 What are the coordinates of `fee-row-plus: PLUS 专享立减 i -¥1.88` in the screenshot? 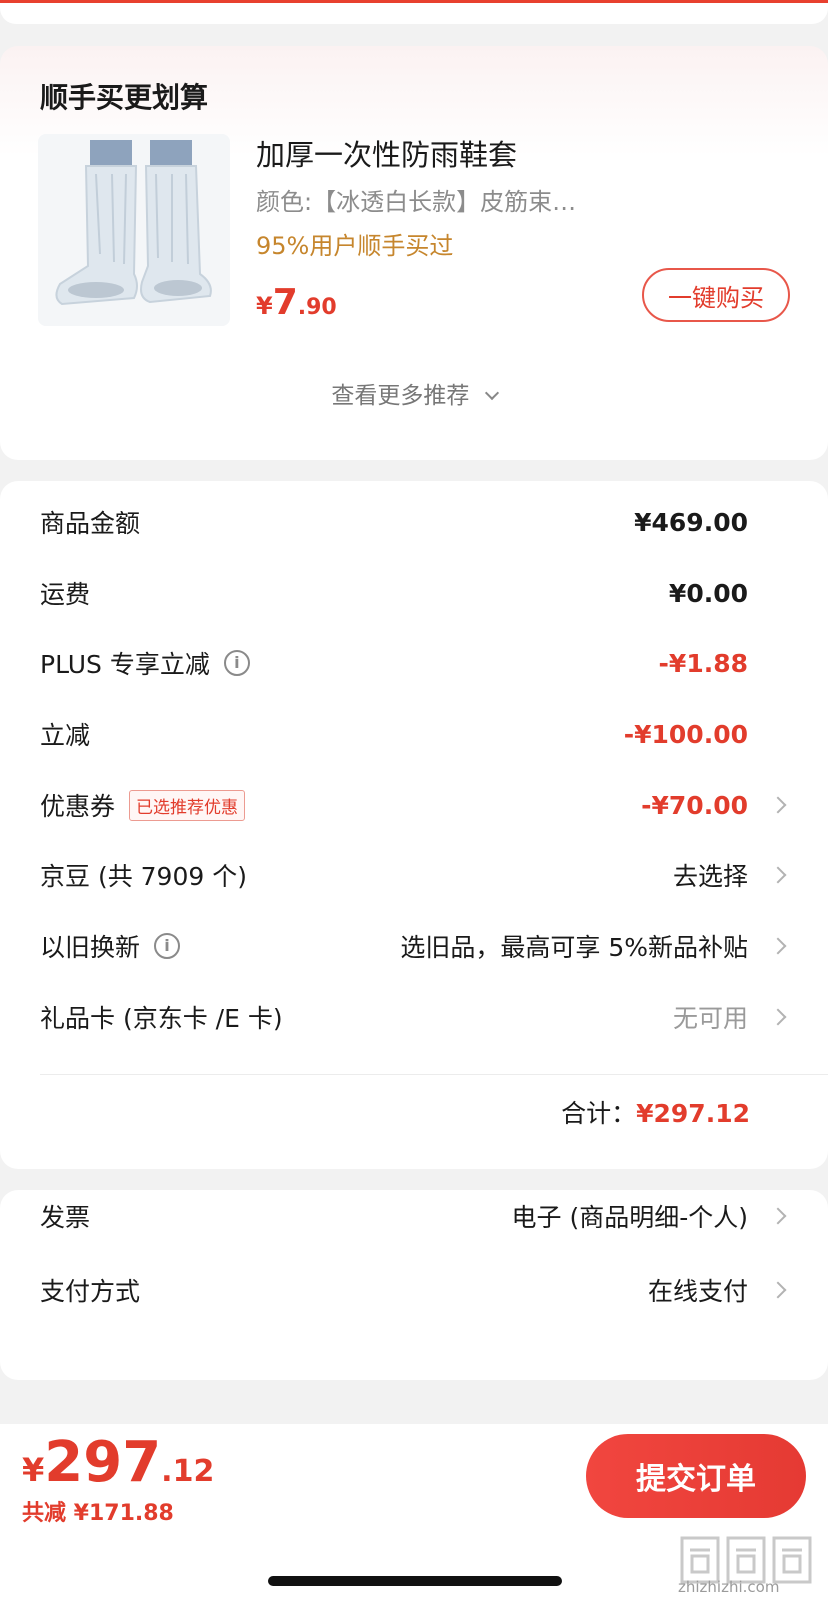 It's located at (419, 663).